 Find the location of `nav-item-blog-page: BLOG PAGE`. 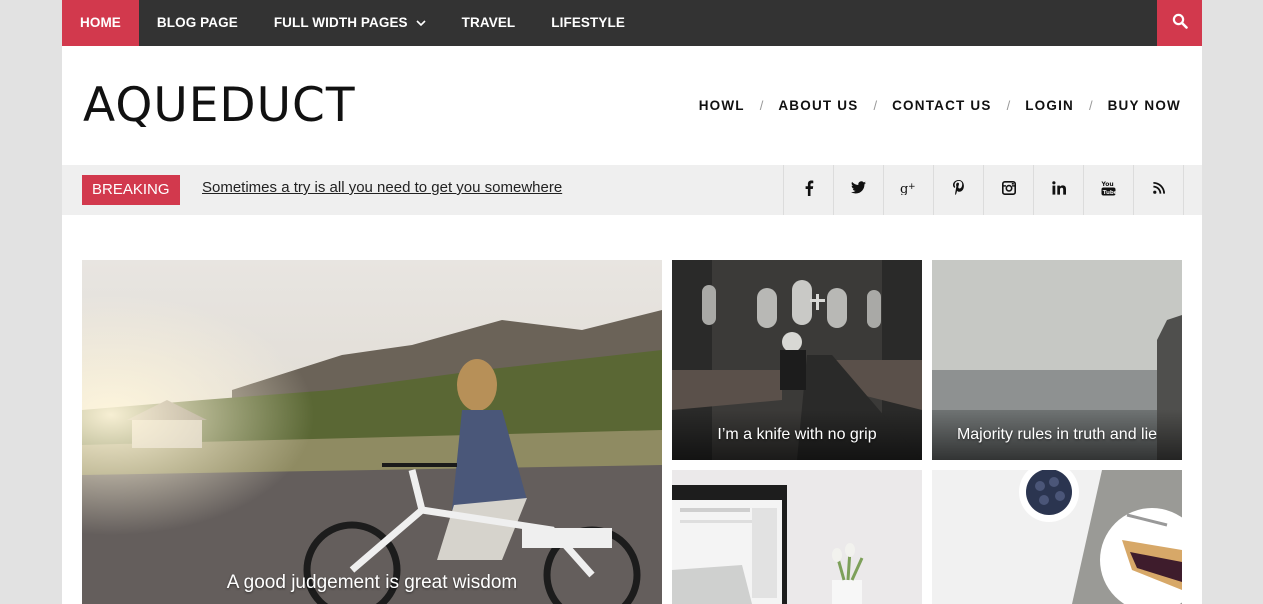

nav-item-blog-page: BLOG PAGE is located at coordinates (197, 23).